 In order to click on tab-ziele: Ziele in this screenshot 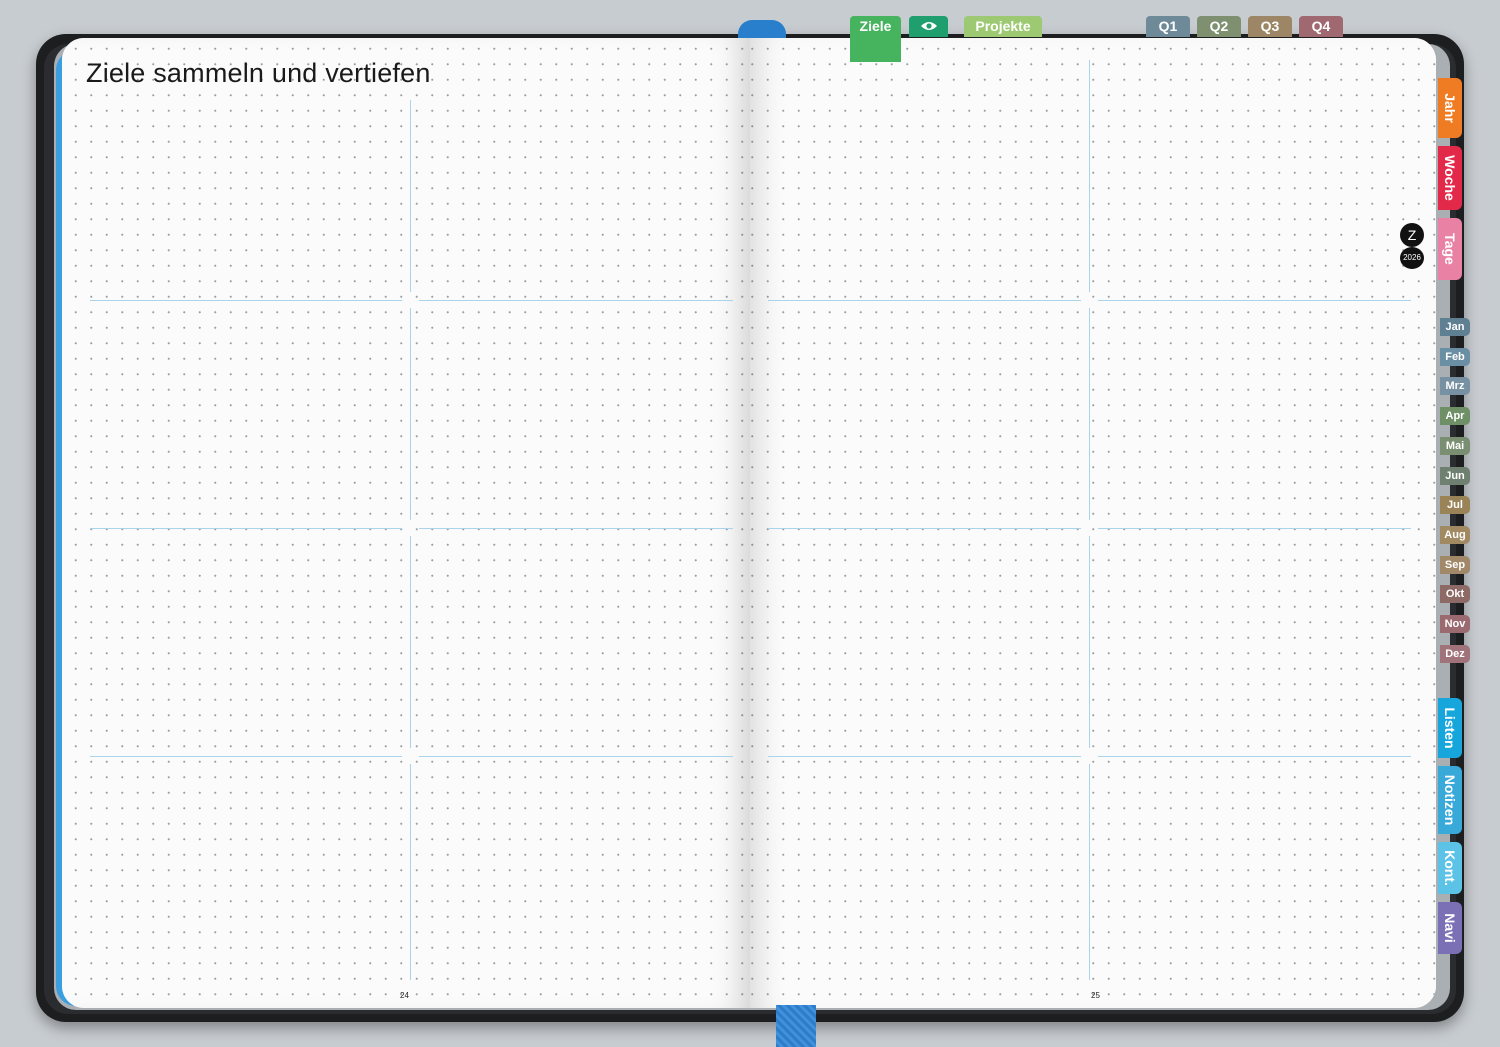, I will do `click(875, 26)`.